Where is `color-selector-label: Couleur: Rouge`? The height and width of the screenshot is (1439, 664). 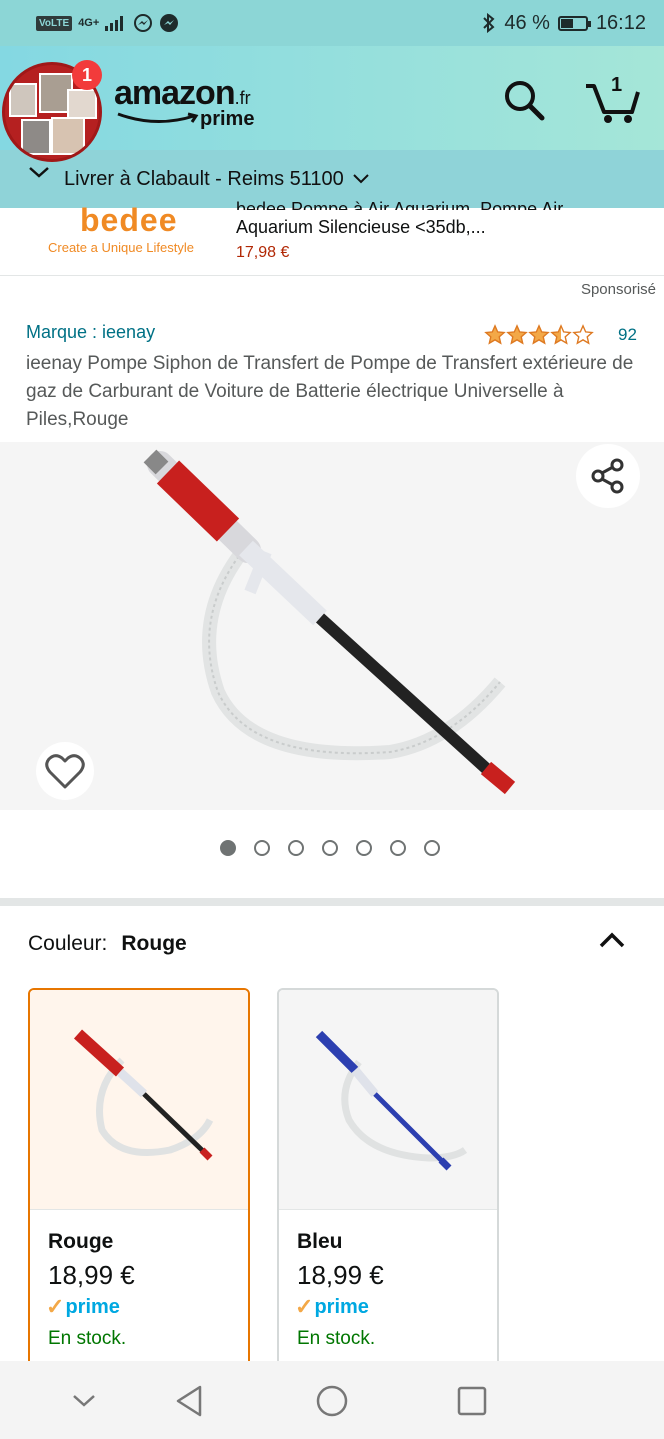 color-selector-label: Couleur: Rouge is located at coordinates (107, 944).